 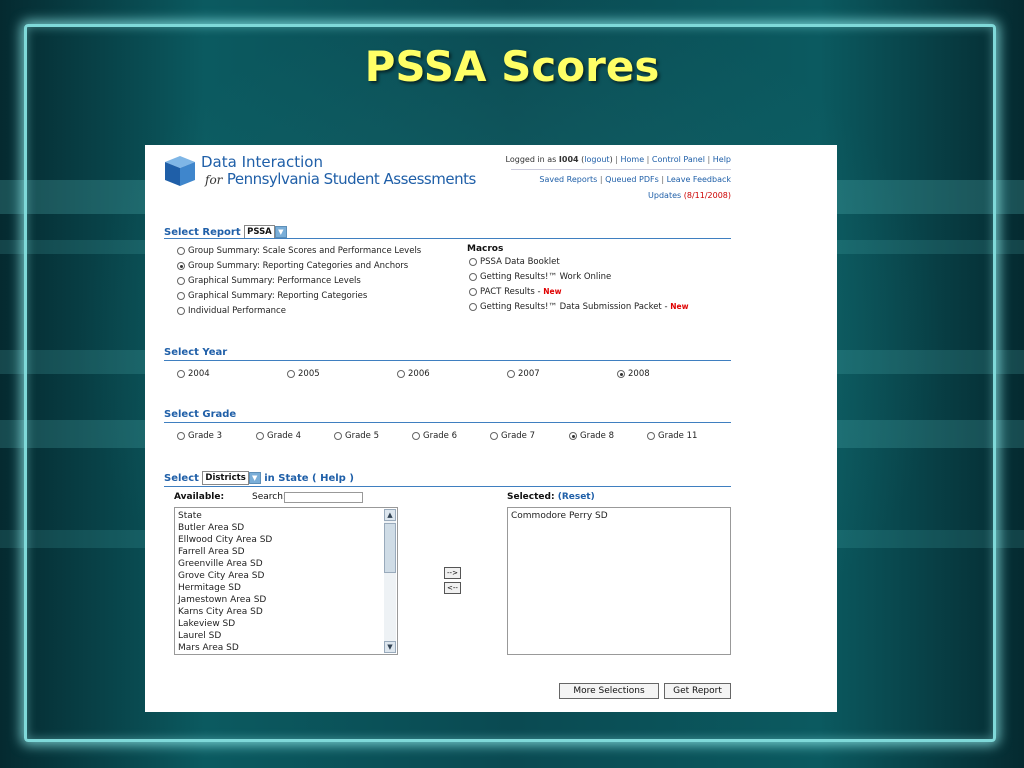 I want to click on new-badge: New, so click(x=552, y=291).